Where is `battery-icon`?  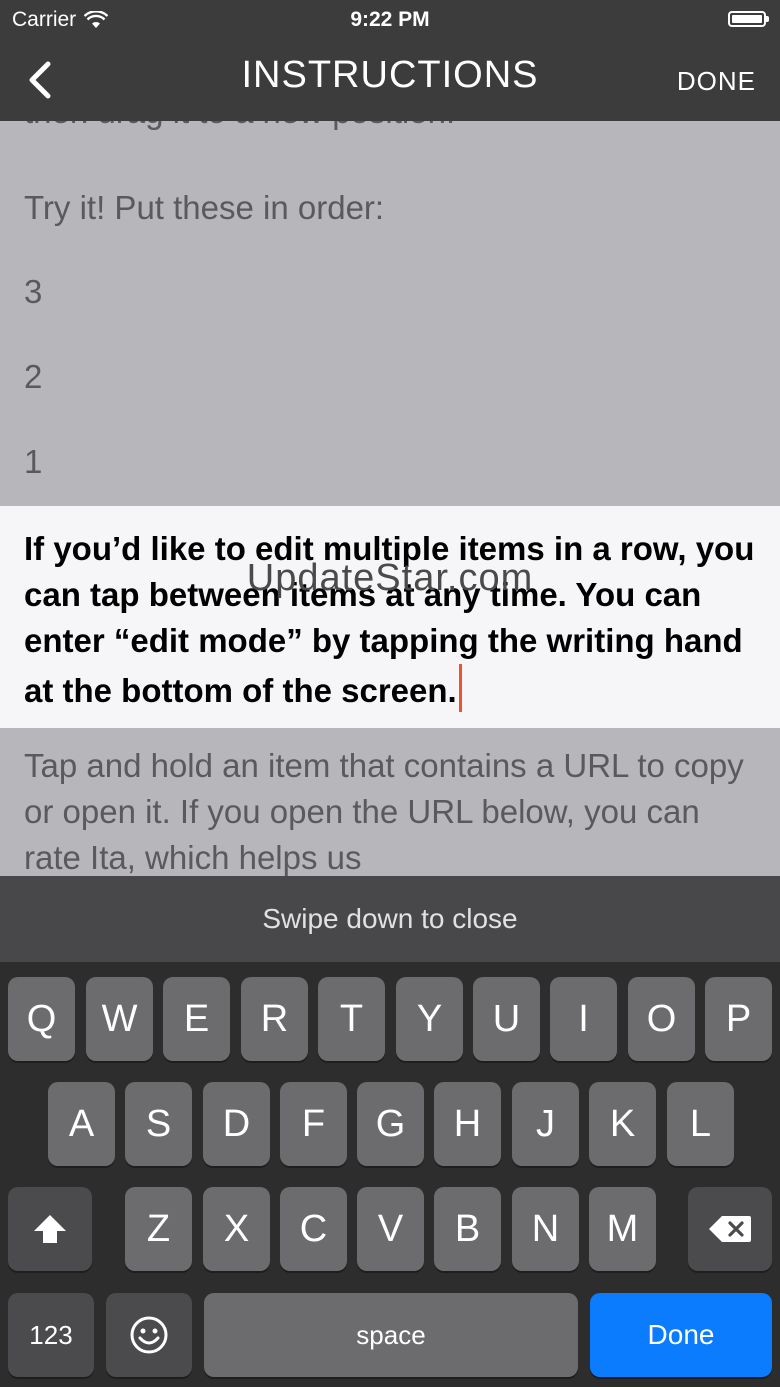 battery-icon is located at coordinates (748, 19).